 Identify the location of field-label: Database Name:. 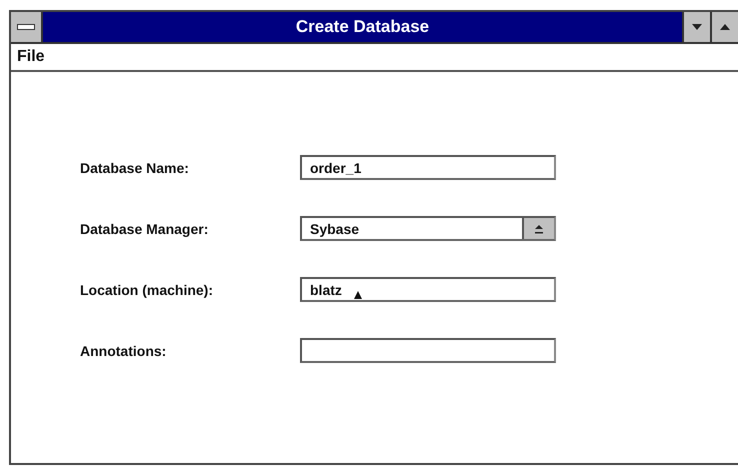
(135, 168).